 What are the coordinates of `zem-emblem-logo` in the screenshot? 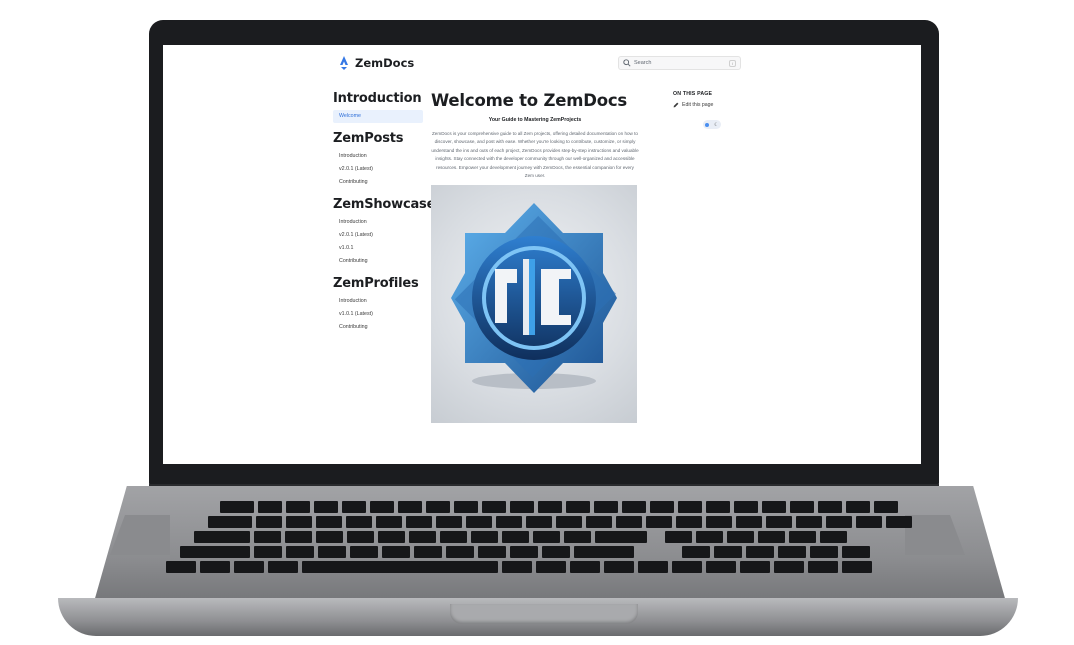 It's located at (534, 298).